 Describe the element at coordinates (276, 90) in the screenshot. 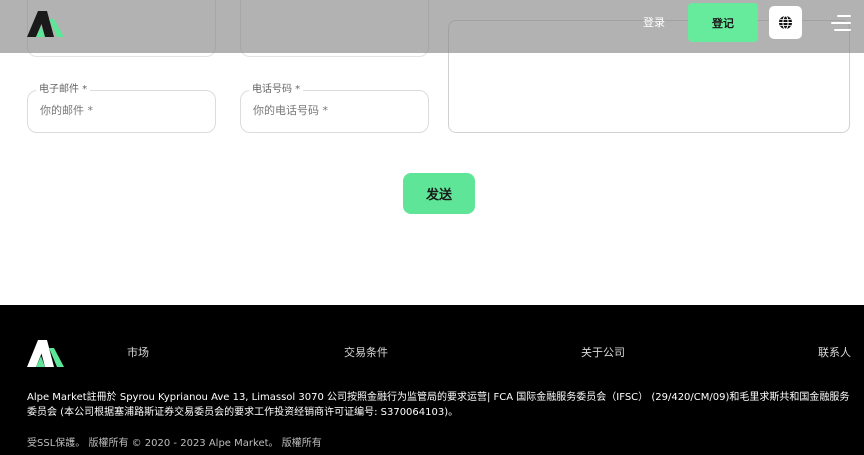

I see `phone-label: 电话号码 *` at that location.